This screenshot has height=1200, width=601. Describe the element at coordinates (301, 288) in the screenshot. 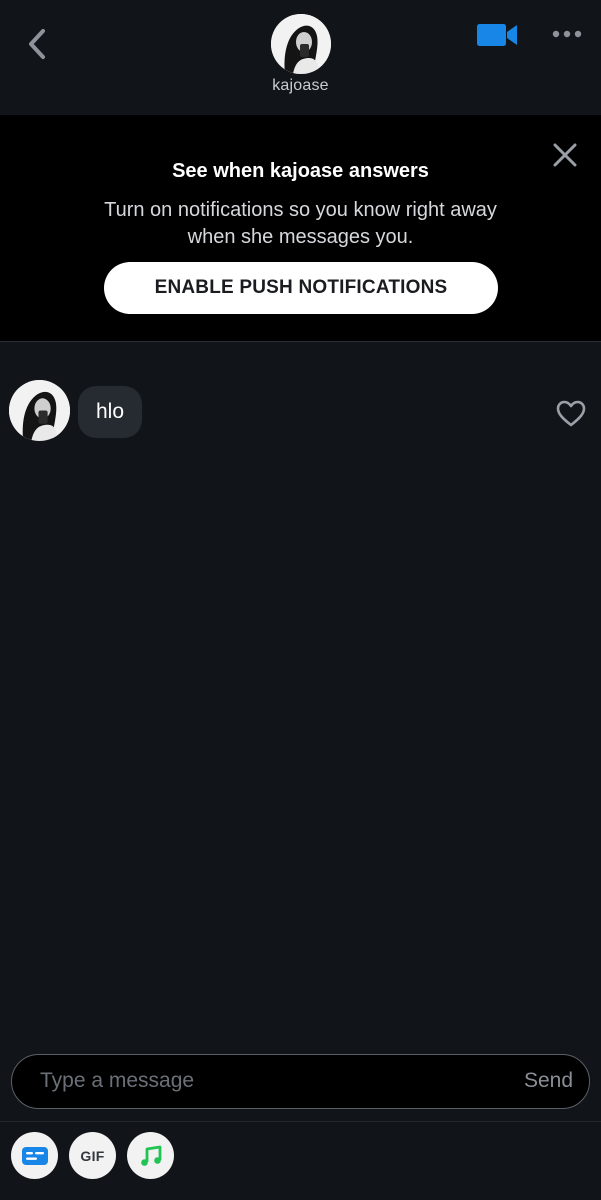

I see `enable-push-notifications-button: ENABLE PUSH NOTIFICATIONS` at that location.